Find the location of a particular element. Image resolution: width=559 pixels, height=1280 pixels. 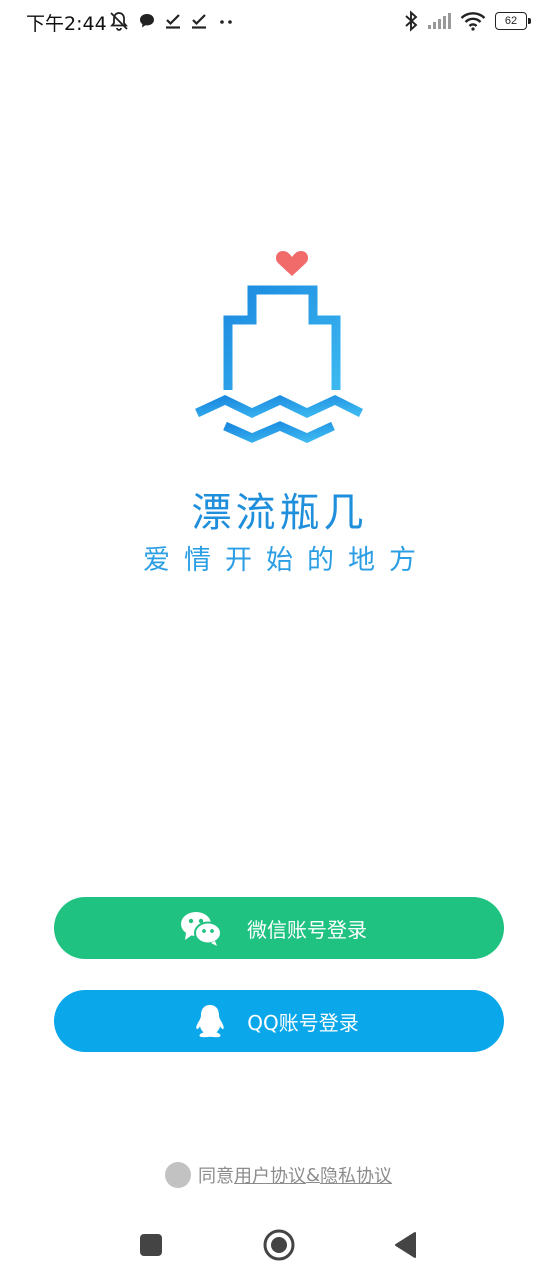

agree-prefix: 同意 is located at coordinates (216, 1176).